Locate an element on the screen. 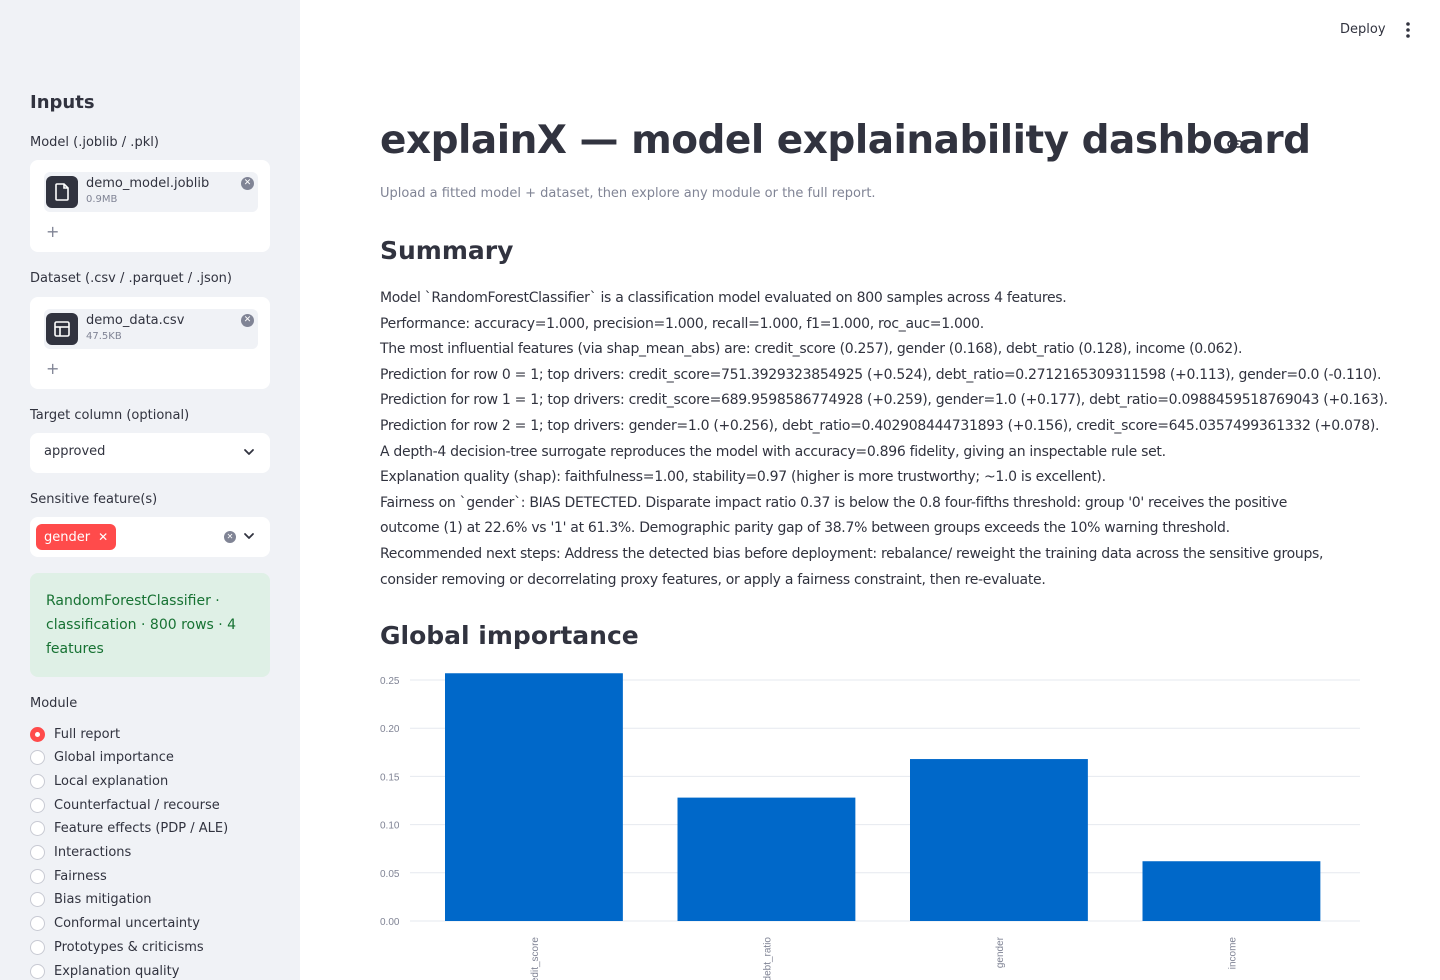  summary-heading: Summary is located at coordinates (447, 250).